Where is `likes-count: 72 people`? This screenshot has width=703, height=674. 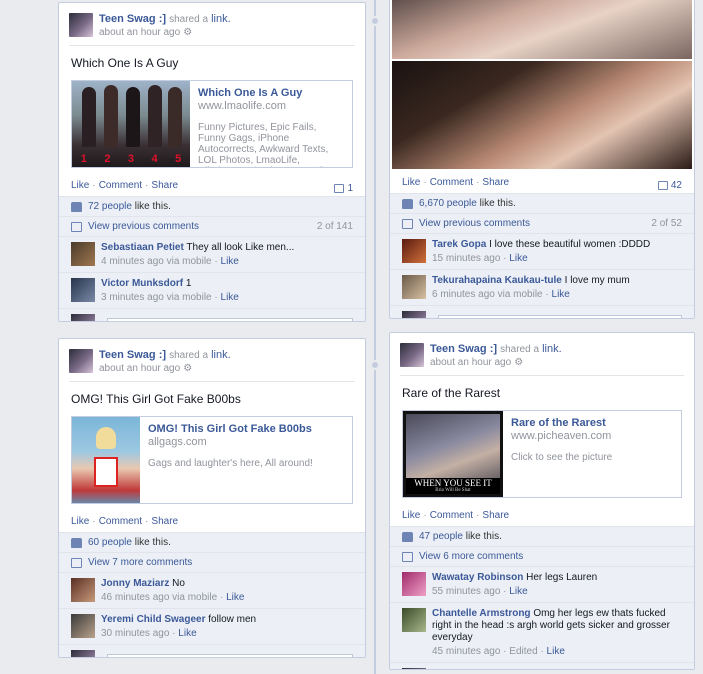 likes-count: 72 people is located at coordinates (110, 206).